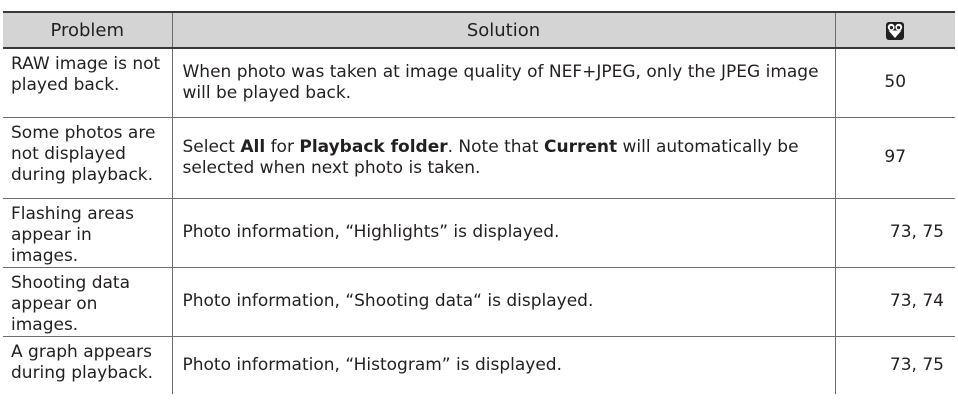 This screenshot has height=404, width=958. What do you see at coordinates (211, 146) in the screenshot?
I see `solution-text: Select` at bounding box center [211, 146].